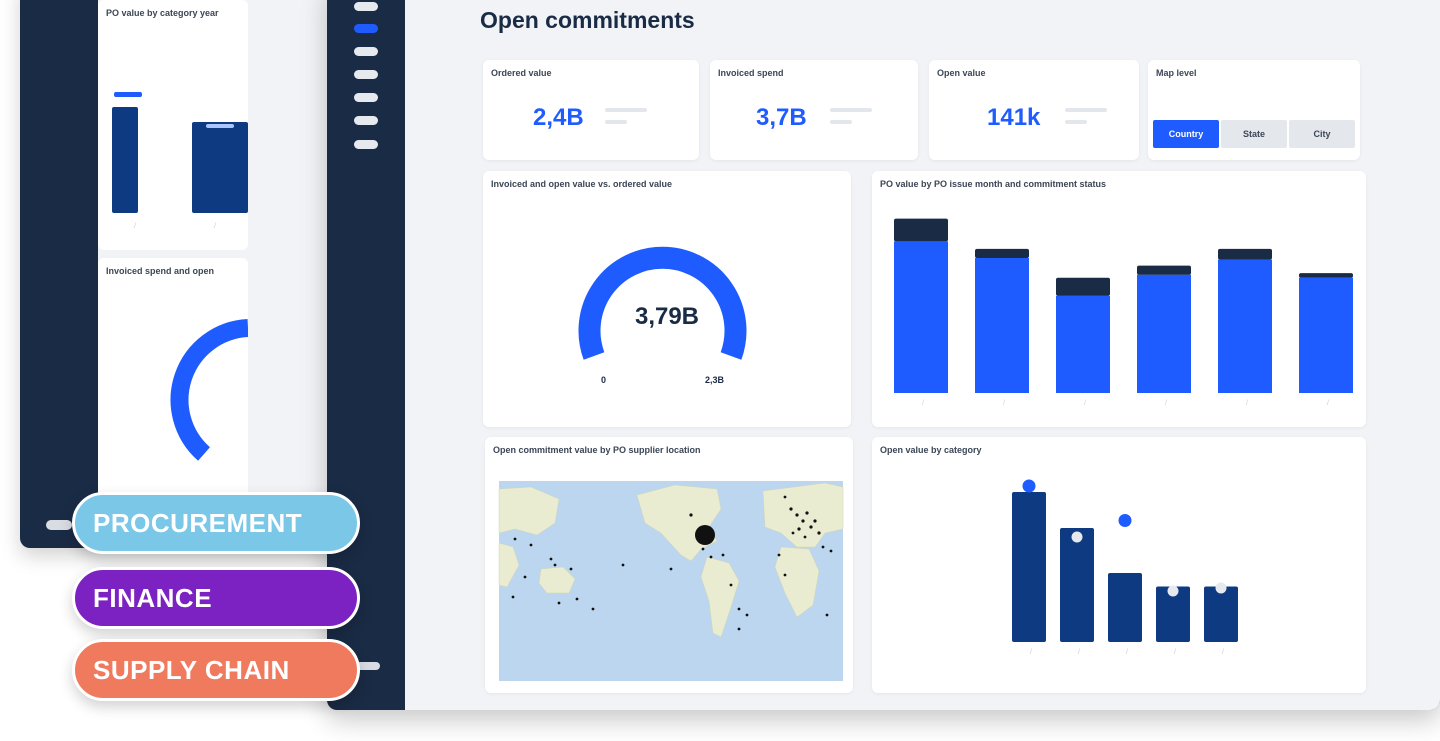 Image resolution: width=1440 pixels, height=741 pixels. Describe the element at coordinates (209, 390) in the screenshot. I see `back-gauge-arc` at that location.